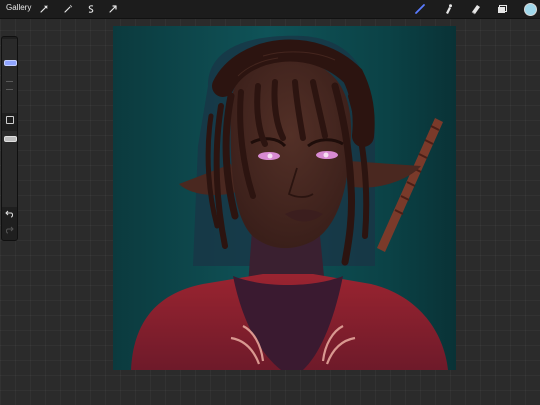 This screenshot has width=540, height=405. Describe the element at coordinates (9, 230) in the screenshot. I see `redo-icon` at that location.